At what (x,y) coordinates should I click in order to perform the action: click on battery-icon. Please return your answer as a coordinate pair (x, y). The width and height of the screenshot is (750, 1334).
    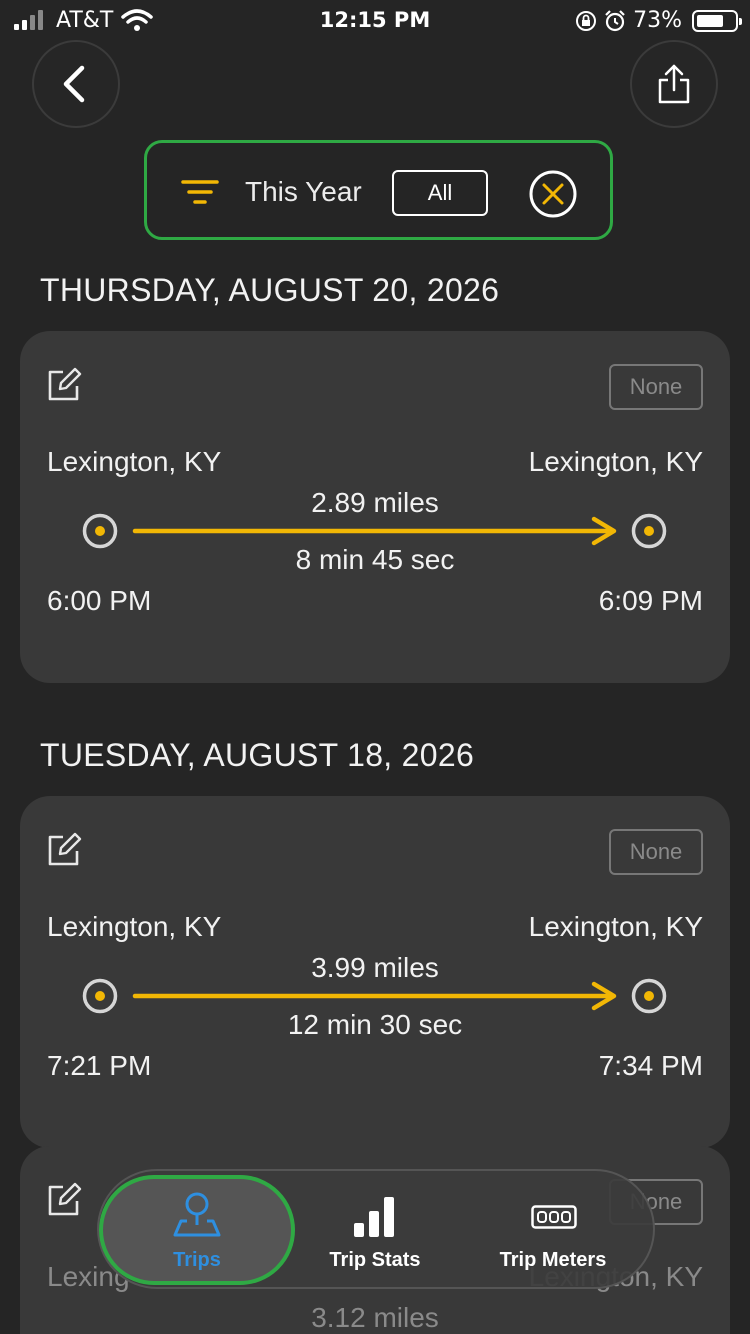
    Looking at the image, I should click on (717, 20).